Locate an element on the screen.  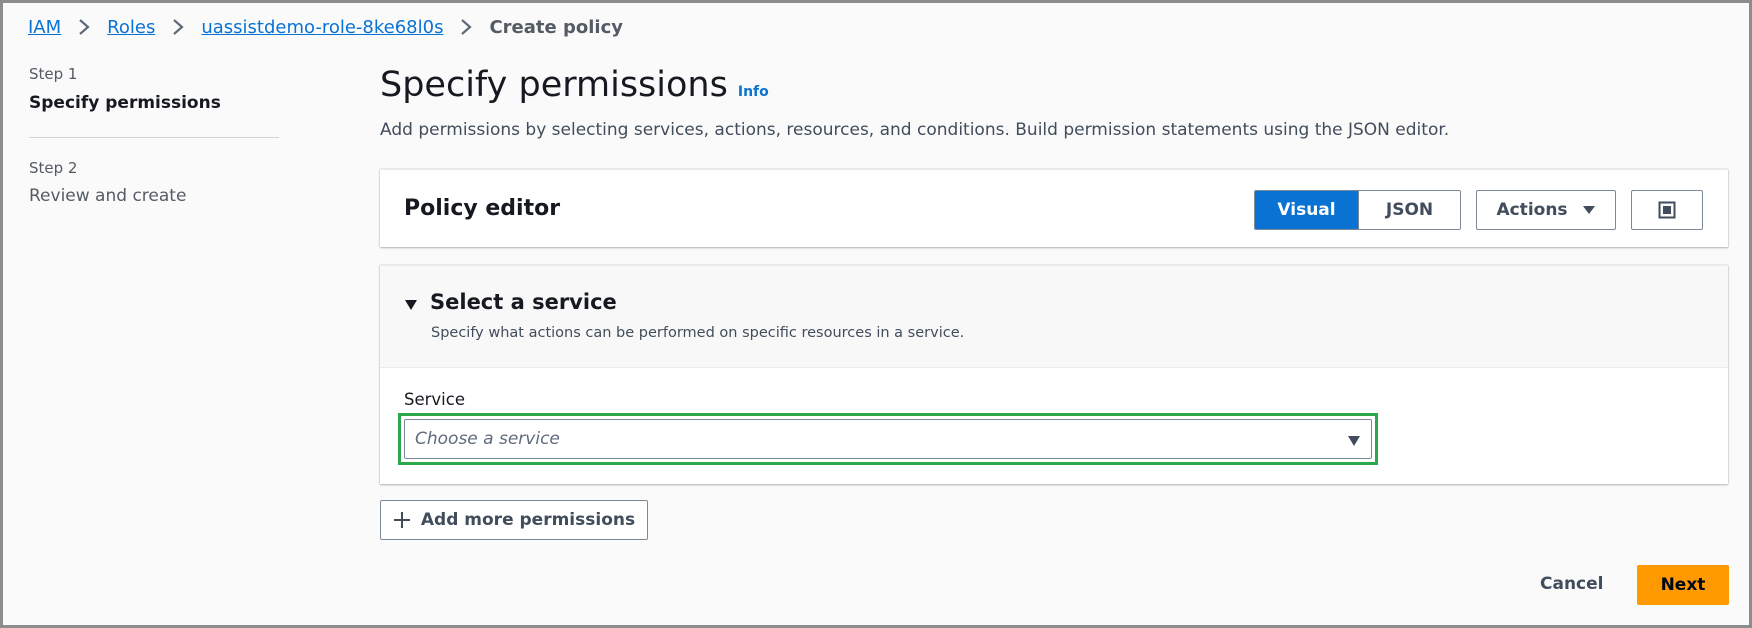
actions-label: Actions is located at coordinates (1532, 210).